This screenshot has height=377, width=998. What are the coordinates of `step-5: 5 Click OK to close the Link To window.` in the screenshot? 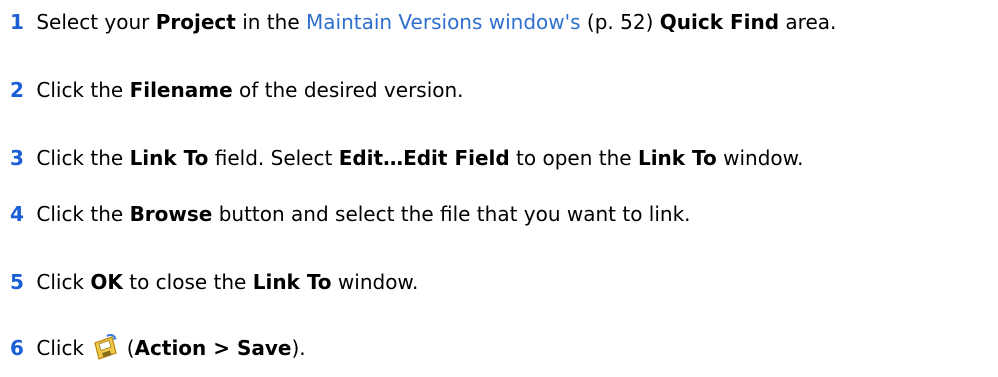 It's located at (214, 282).